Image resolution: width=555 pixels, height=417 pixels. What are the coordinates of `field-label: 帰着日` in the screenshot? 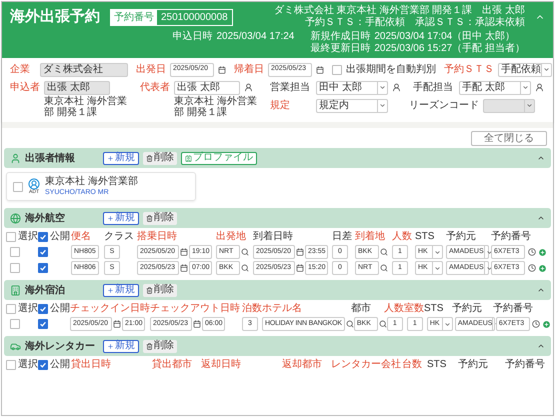 It's located at (249, 69).